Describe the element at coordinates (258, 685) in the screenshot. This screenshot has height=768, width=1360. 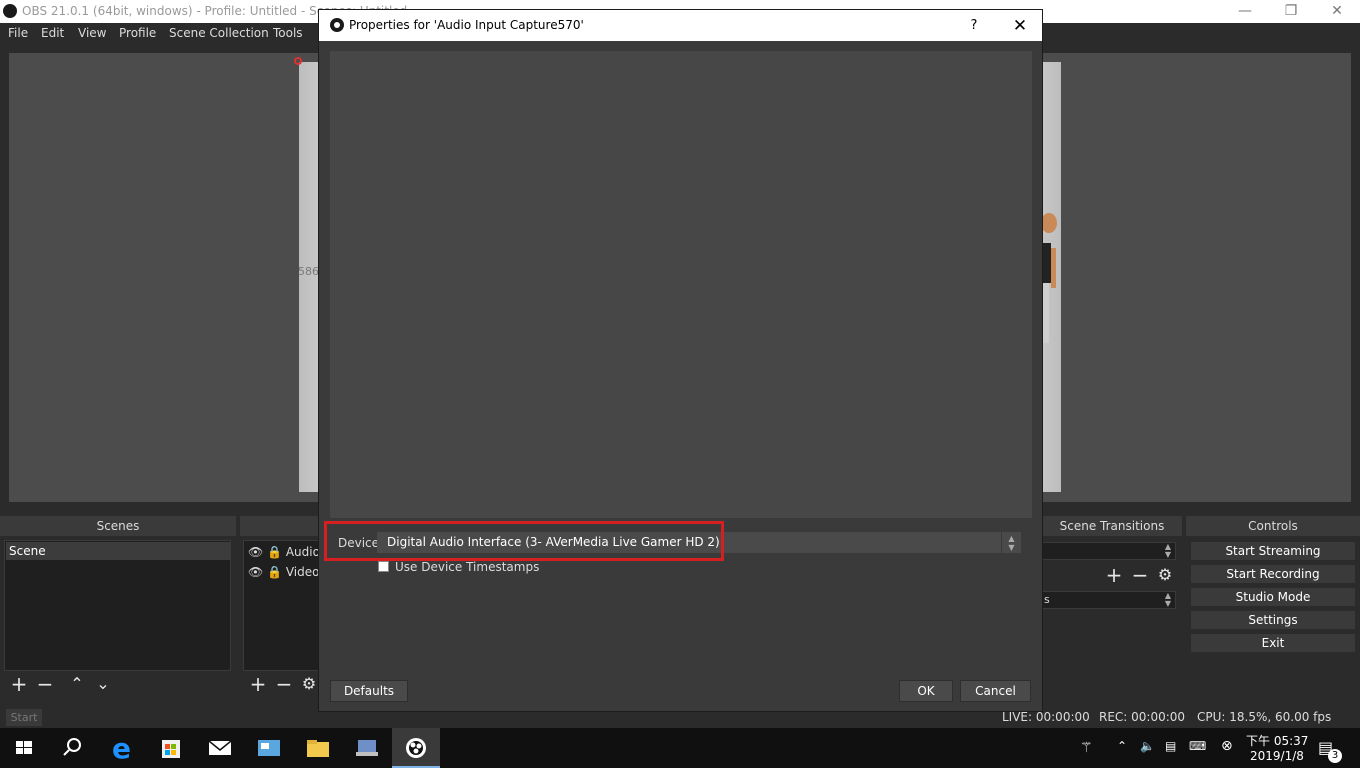
I see `add-source-icon: +` at that location.